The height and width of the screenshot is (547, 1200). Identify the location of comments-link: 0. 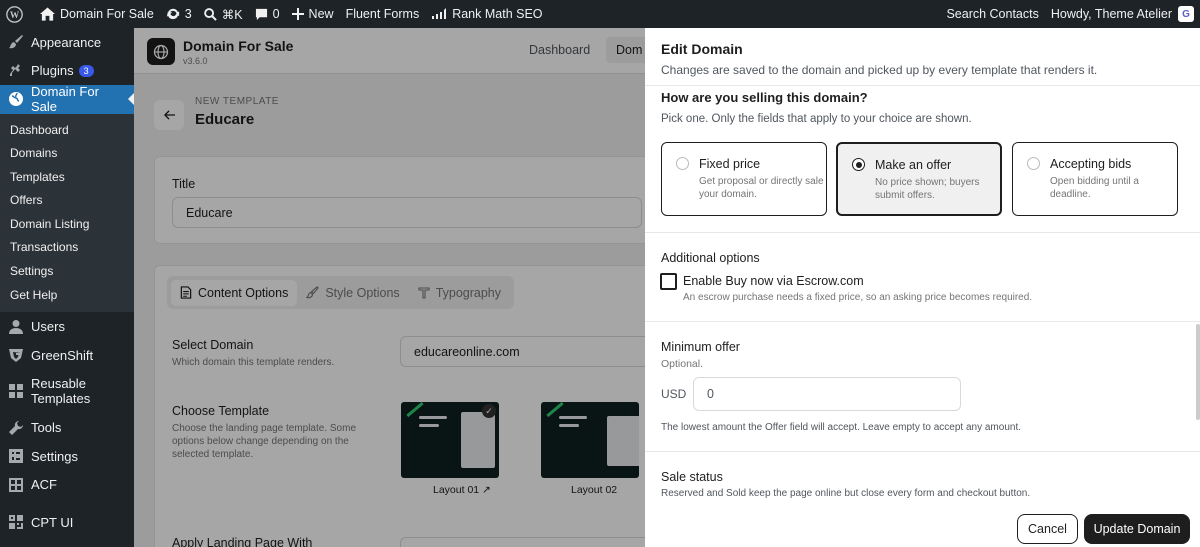
(267, 14).